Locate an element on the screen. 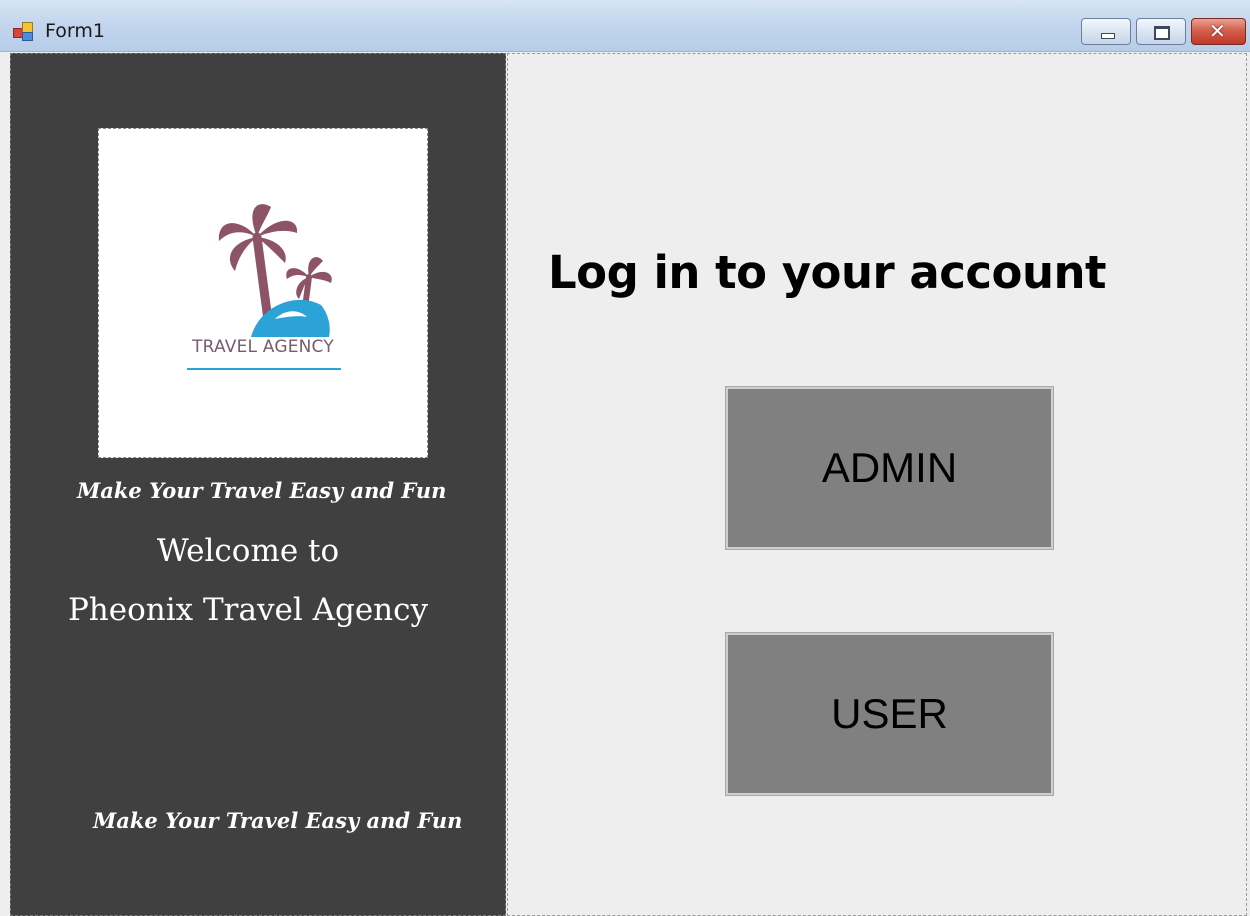 The image size is (1250, 916). tagline-top: Make Your Travel Easy and Fun is located at coordinates (262, 490).